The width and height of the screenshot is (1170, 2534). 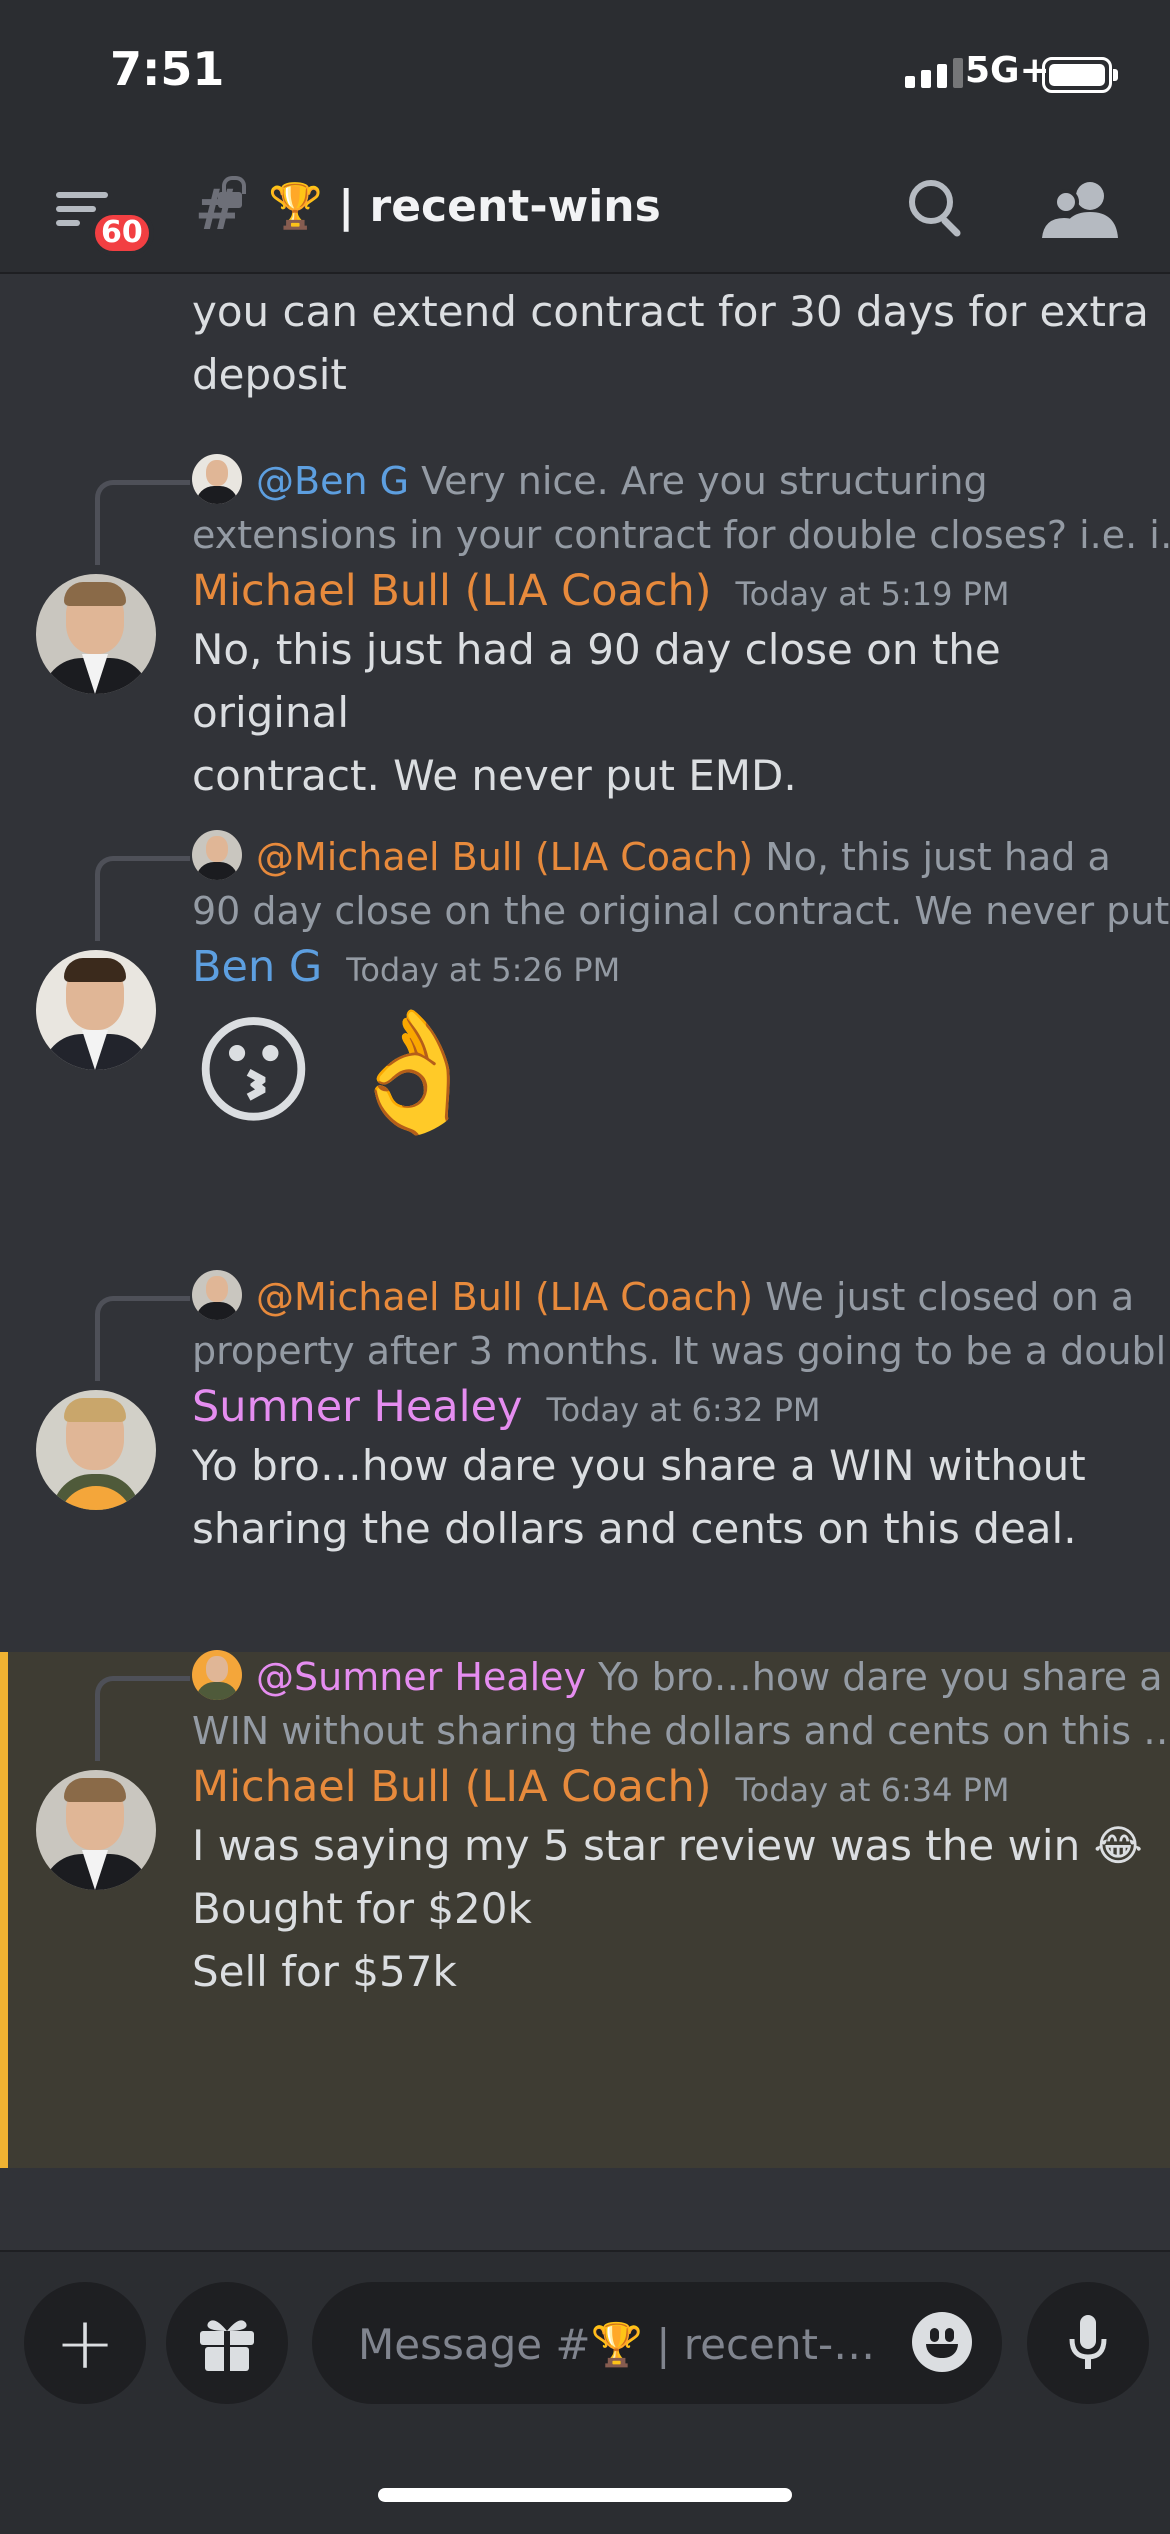 What do you see at coordinates (872, 1790) in the screenshot?
I see `message-timestamp: Today at 6:34 PM` at bounding box center [872, 1790].